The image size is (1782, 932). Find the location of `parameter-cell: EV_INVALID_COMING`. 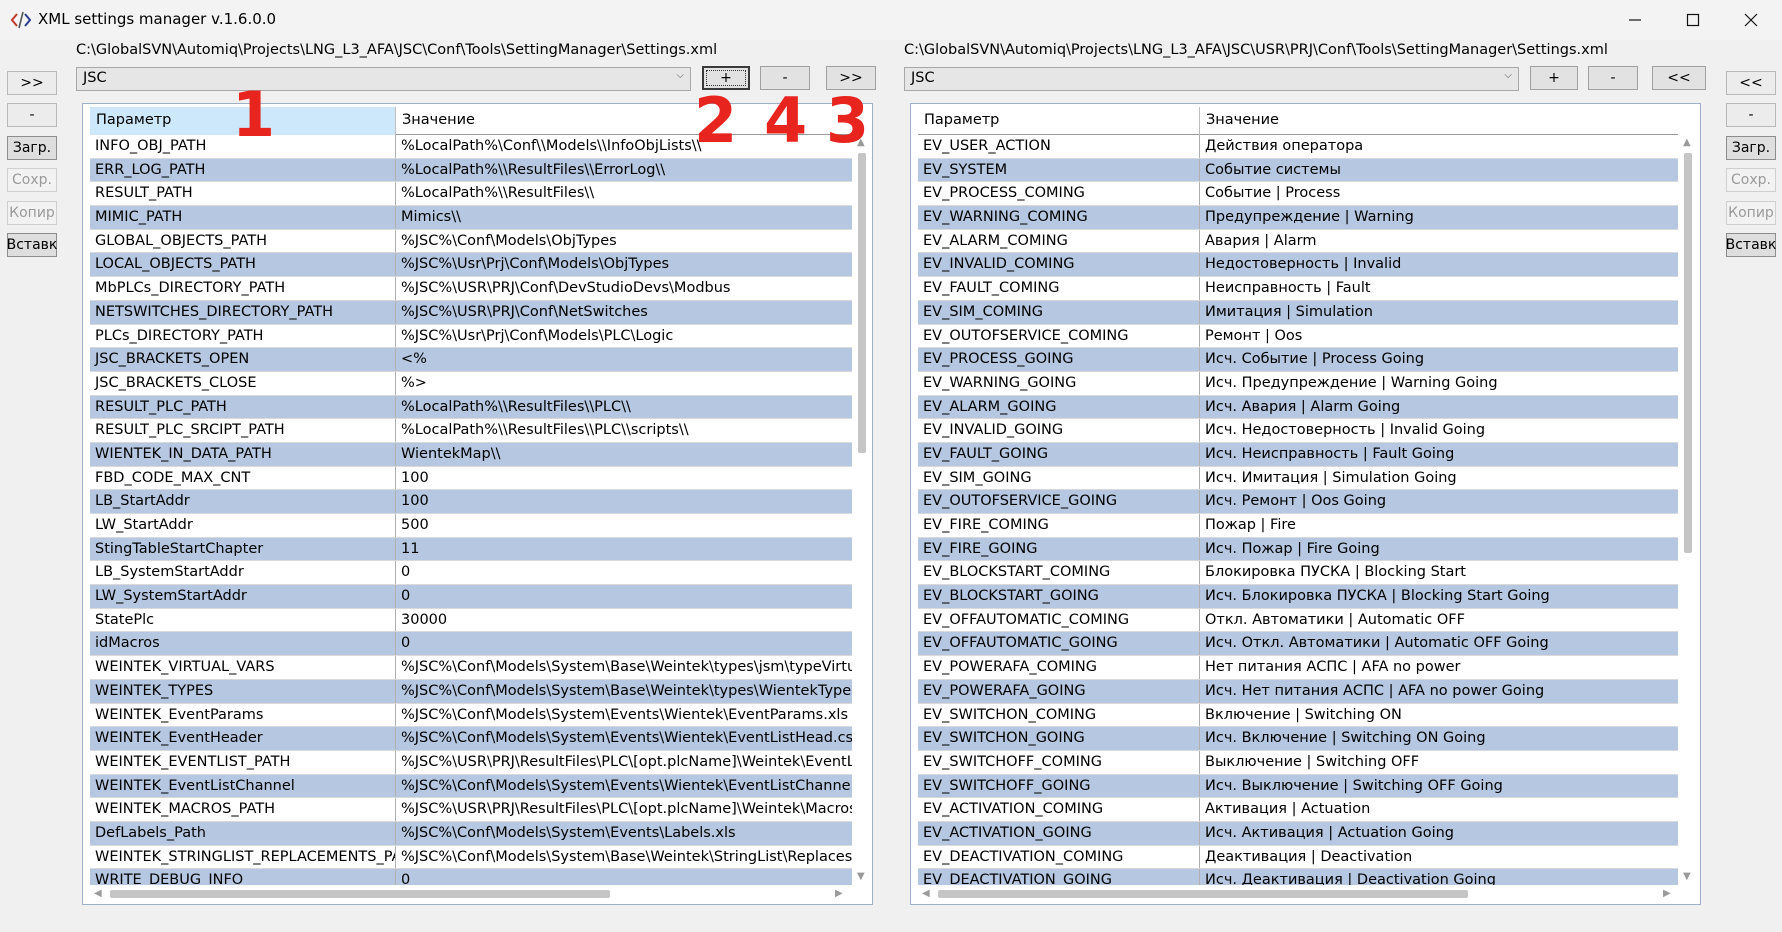

parameter-cell: EV_INVALID_COMING is located at coordinates (1059, 265).